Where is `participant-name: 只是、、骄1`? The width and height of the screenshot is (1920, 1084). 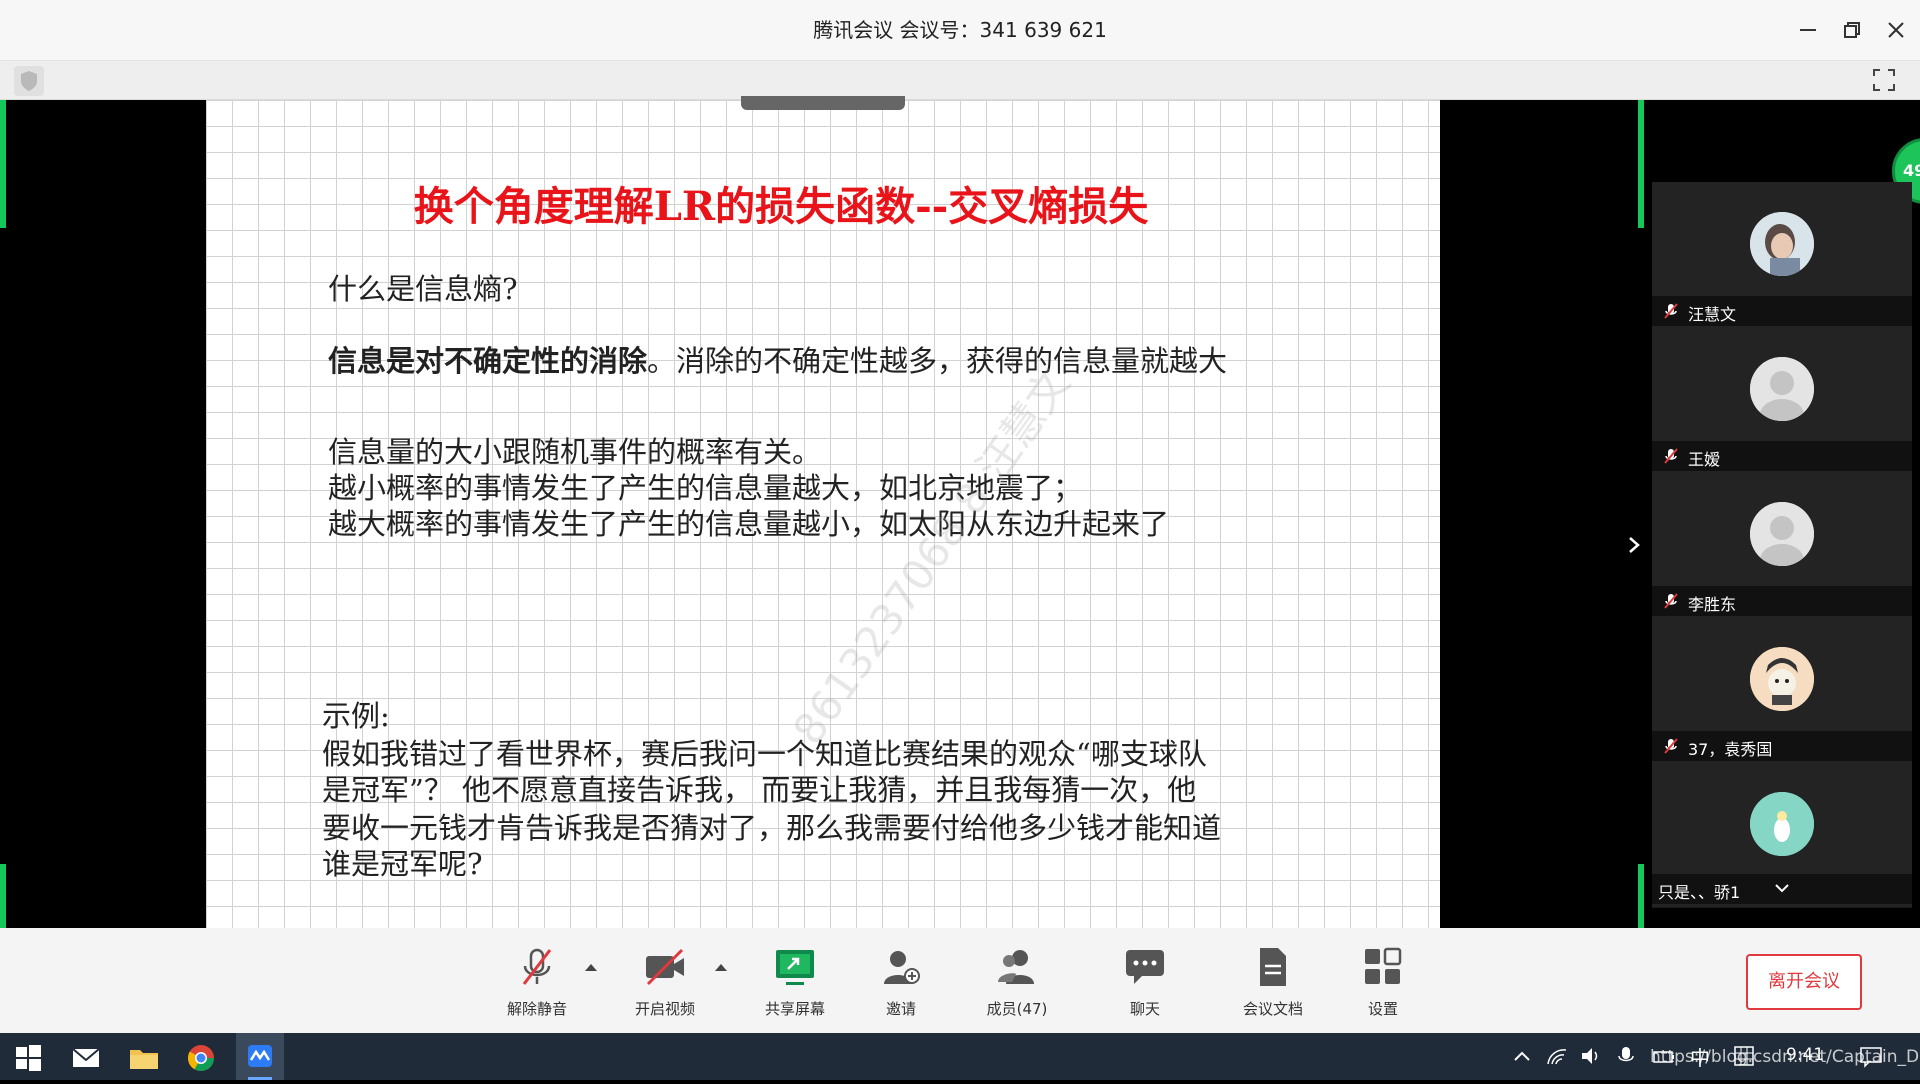 participant-name: 只是、、骄1 is located at coordinates (1699, 892).